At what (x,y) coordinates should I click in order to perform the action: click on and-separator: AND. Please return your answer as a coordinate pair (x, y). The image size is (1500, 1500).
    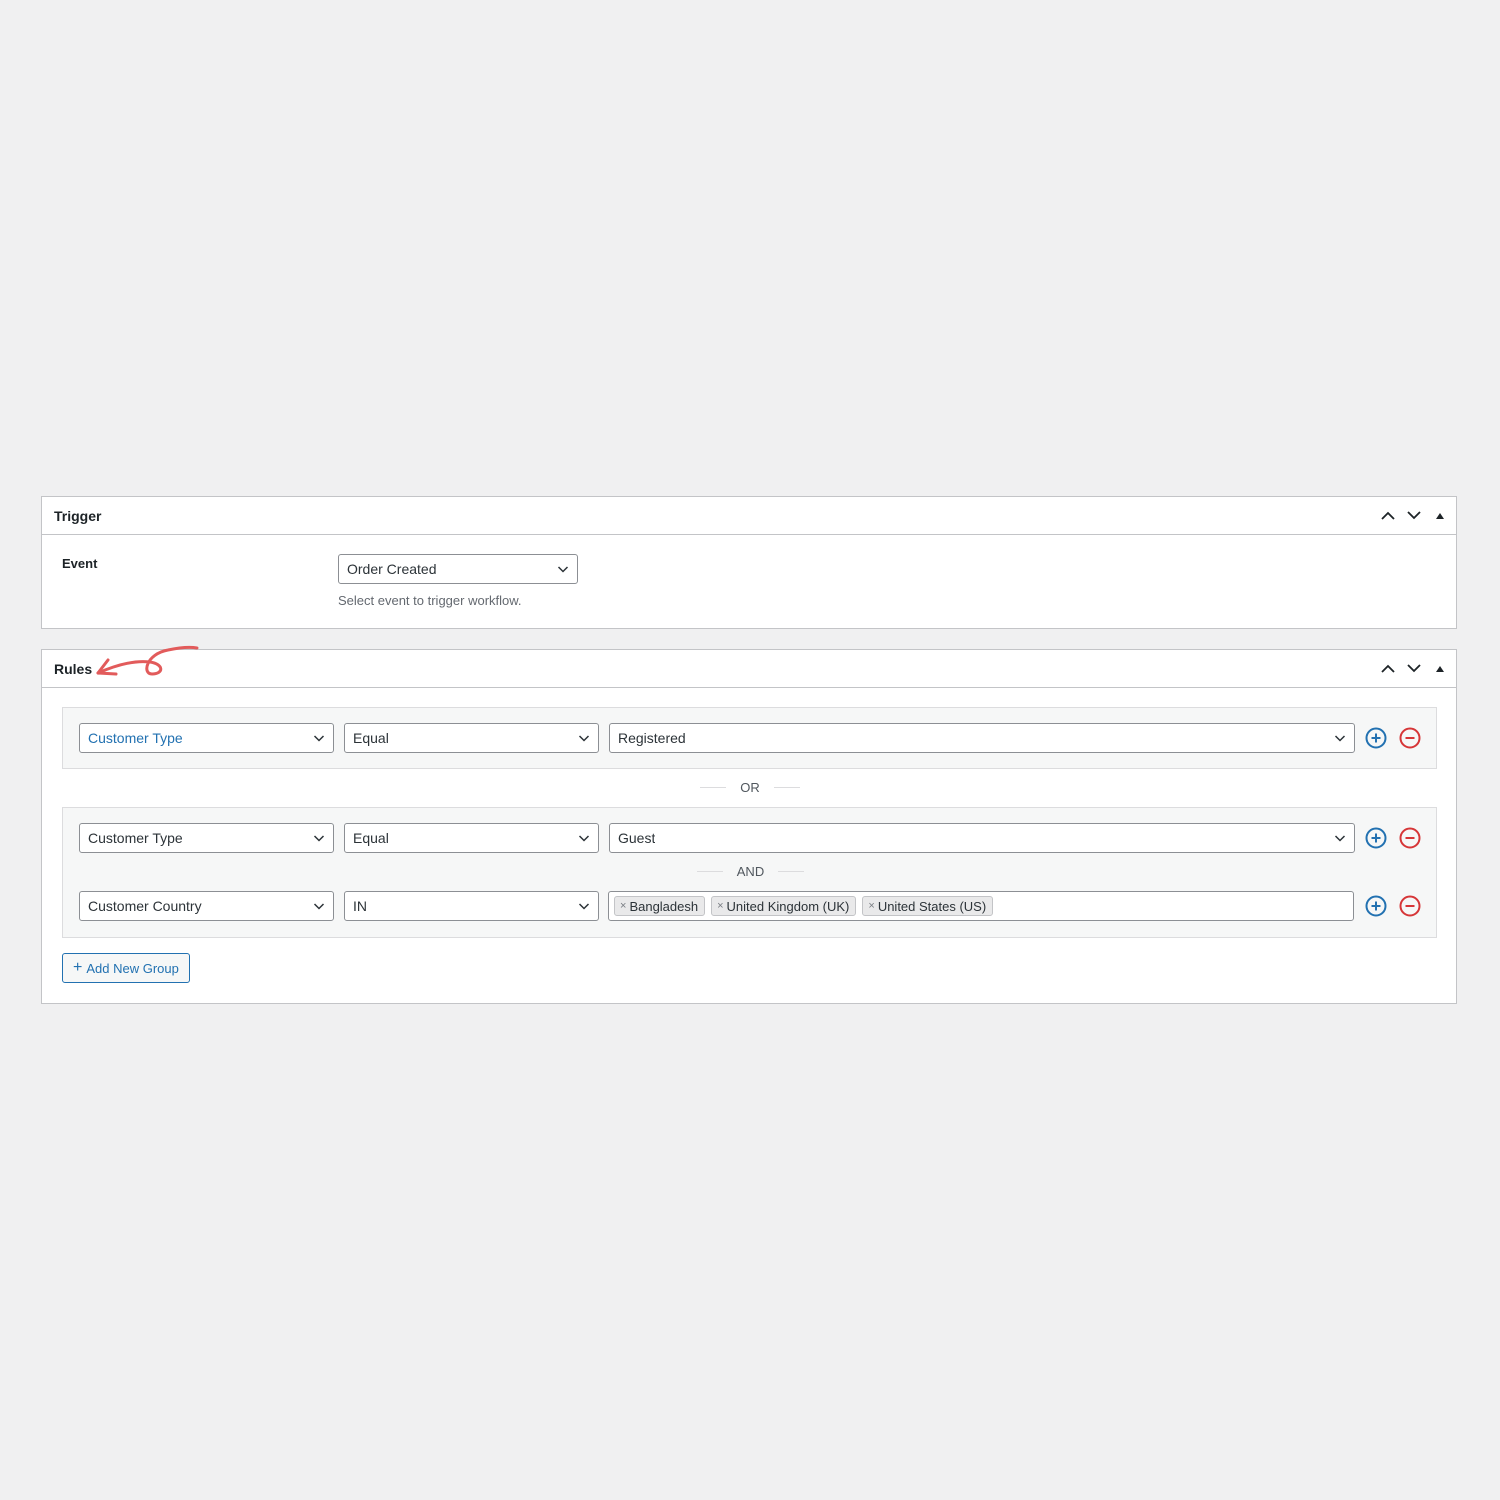
    Looking at the image, I should click on (750, 871).